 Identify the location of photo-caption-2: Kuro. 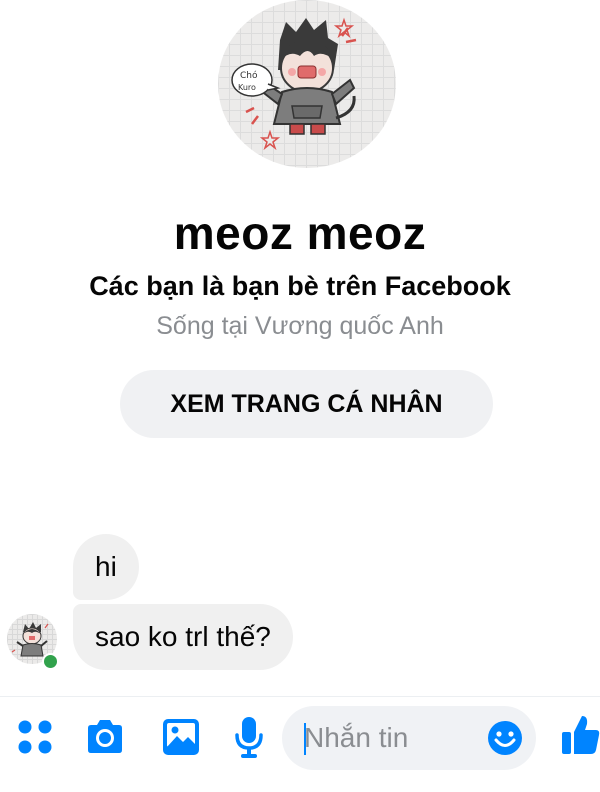
(247, 87).